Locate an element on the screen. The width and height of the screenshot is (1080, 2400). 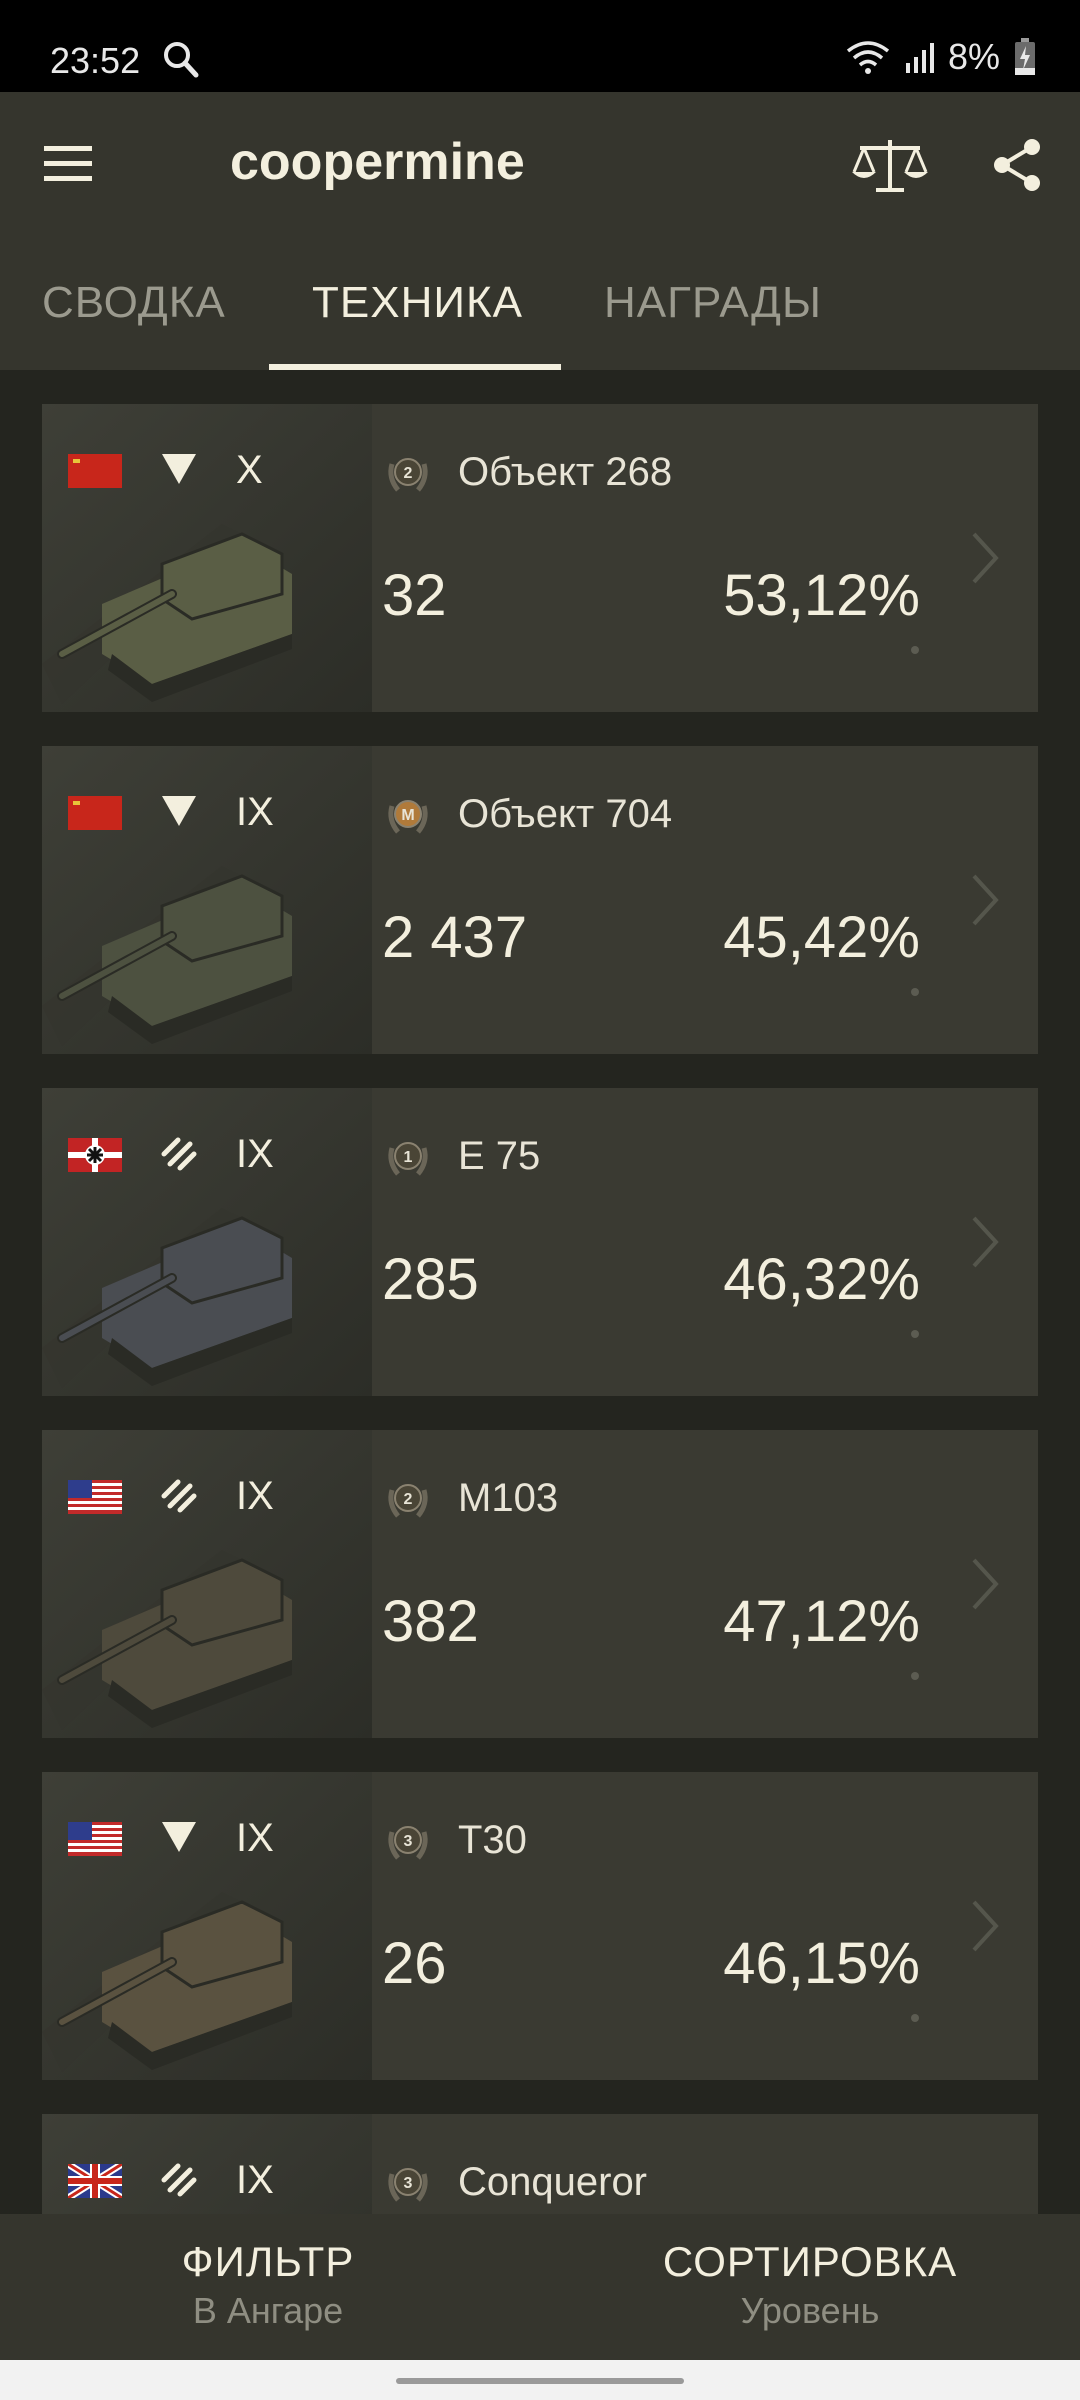
mastery-level: 1 is located at coordinates (408, 1157).